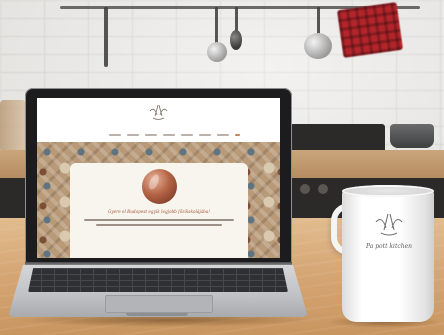 This screenshot has height=335, width=444. I want to click on spoon-icon, so click(236, 40).